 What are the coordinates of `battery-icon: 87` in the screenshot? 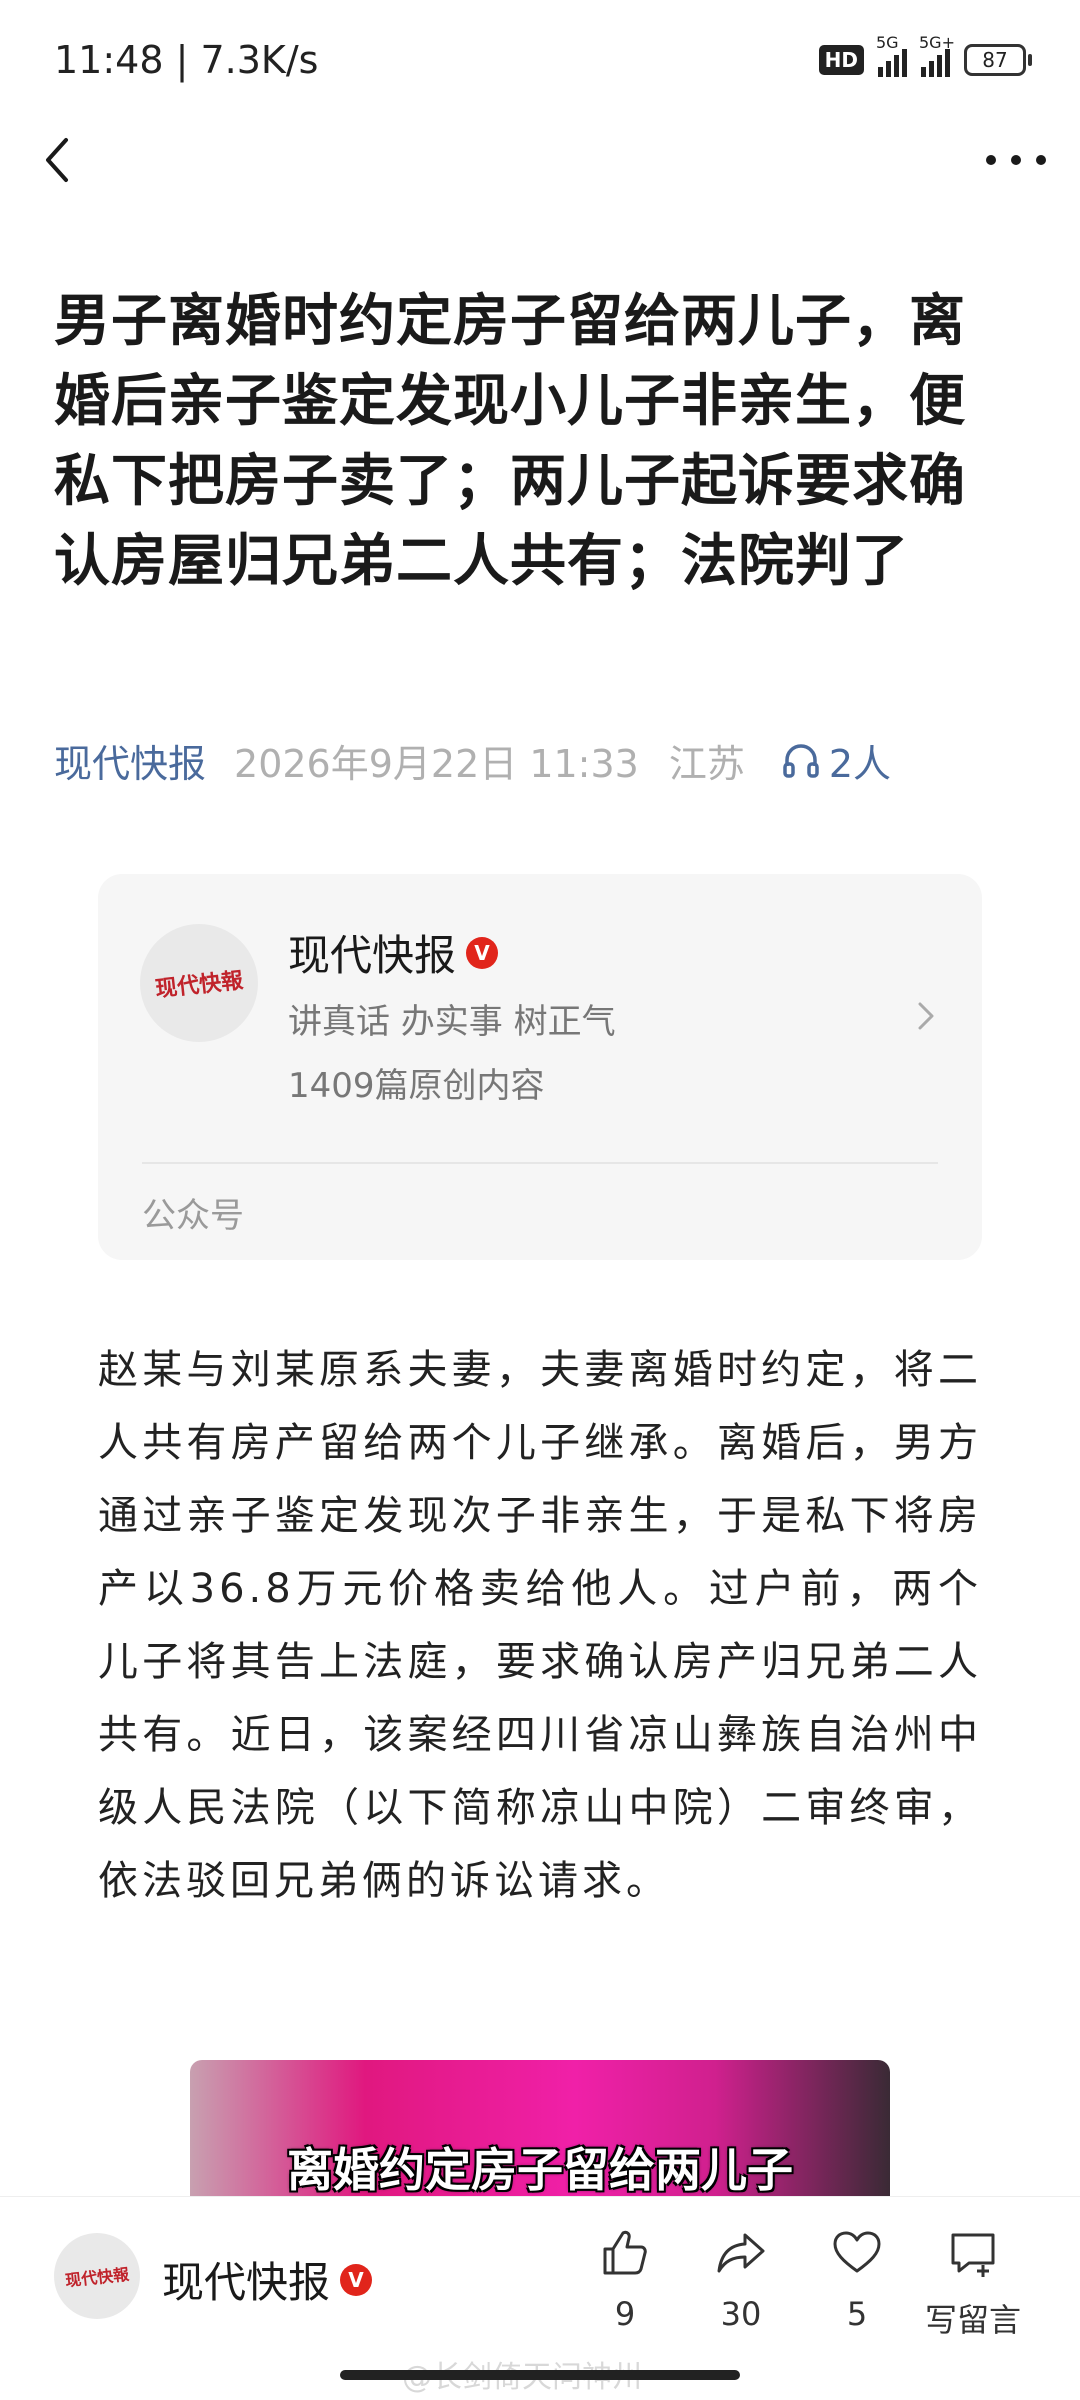 It's located at (998, 60).